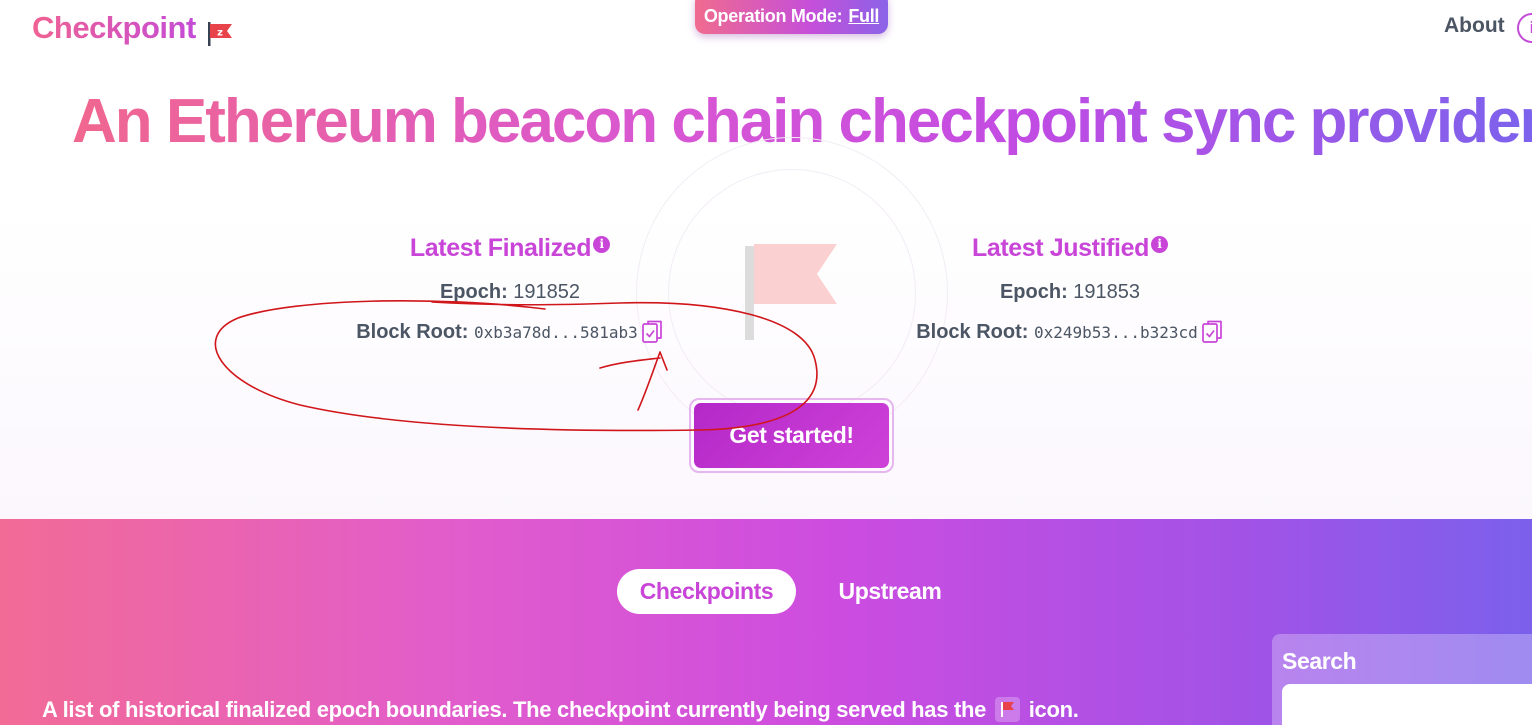 This screenshot has height=725, width=1532. What do you see at coordinates (1474, 26) in the screenshot?
I see `about-link: About` at bounding box center [1474, 26].